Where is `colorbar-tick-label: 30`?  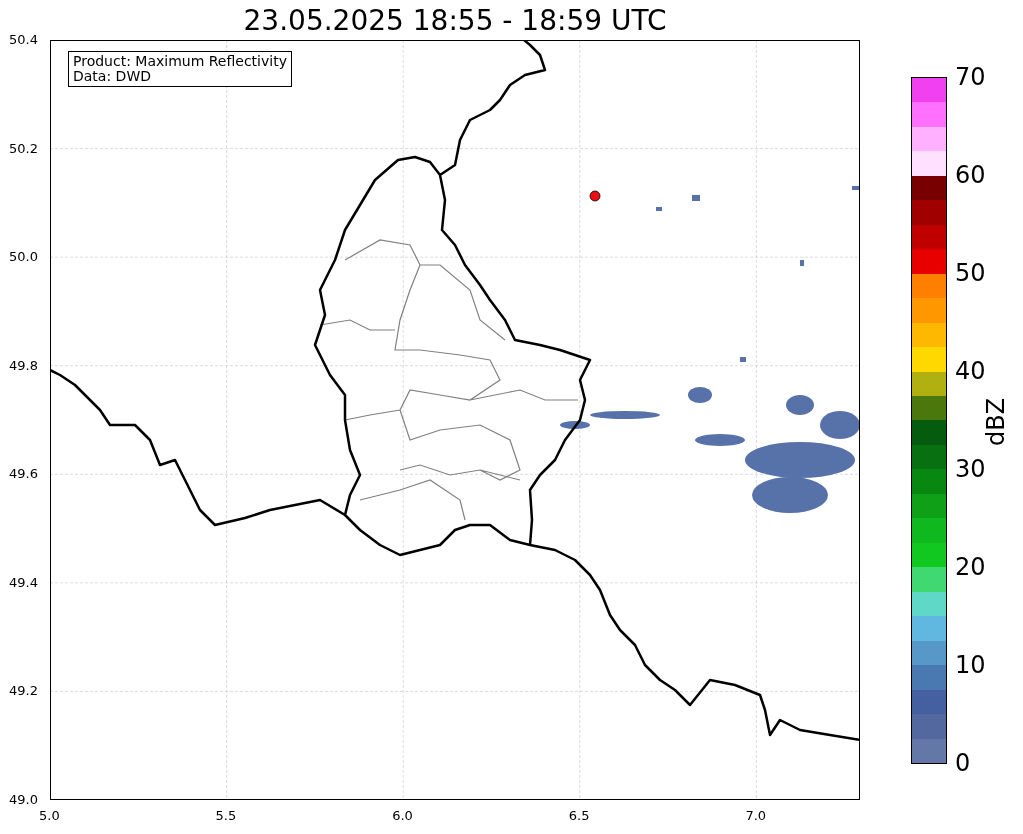 colorbar-tick-label: 30 is located at coordinates (970, 469).